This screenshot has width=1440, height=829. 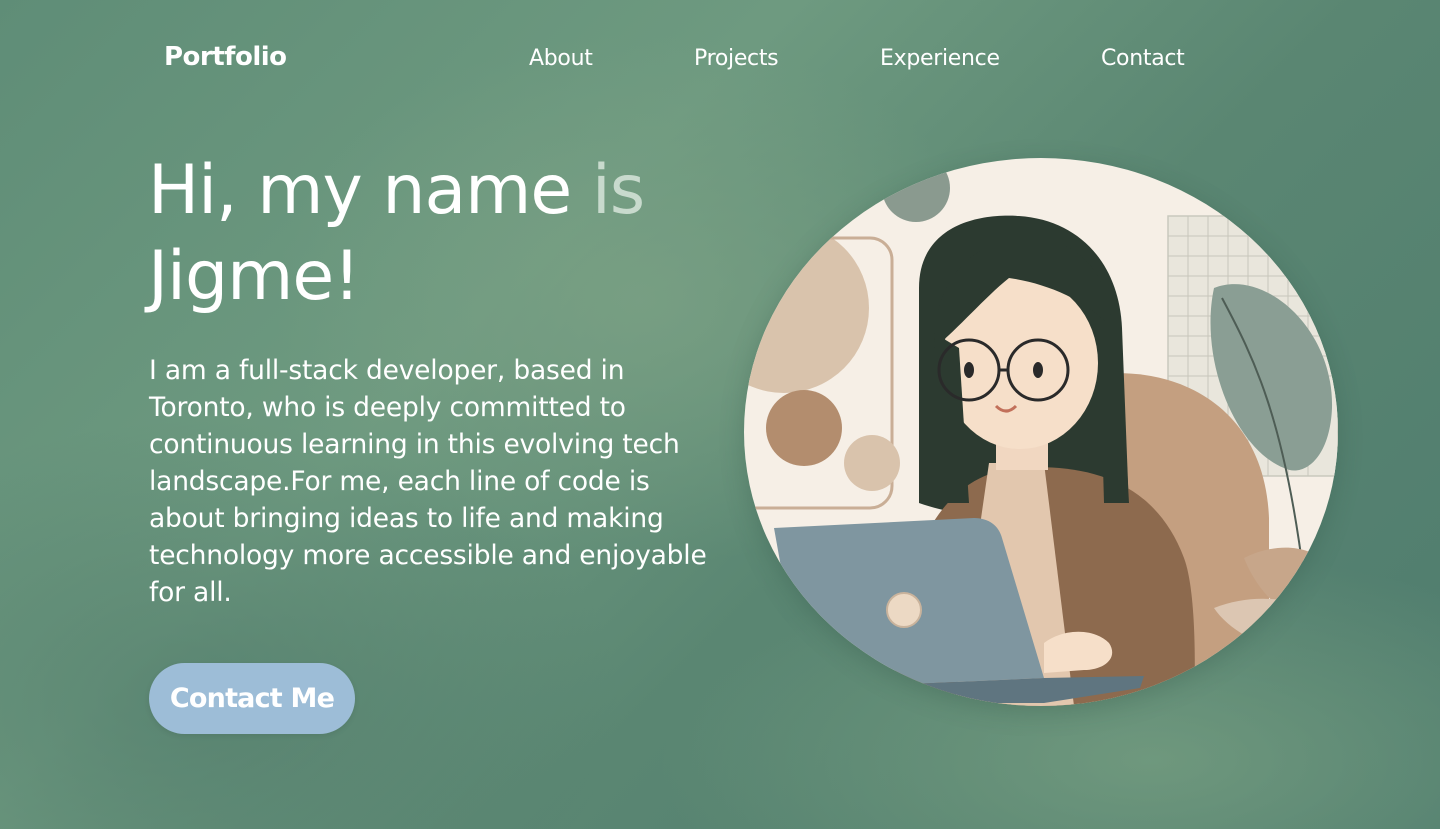 I want to click on hero-title-is: is, so click(x=618, y=190).